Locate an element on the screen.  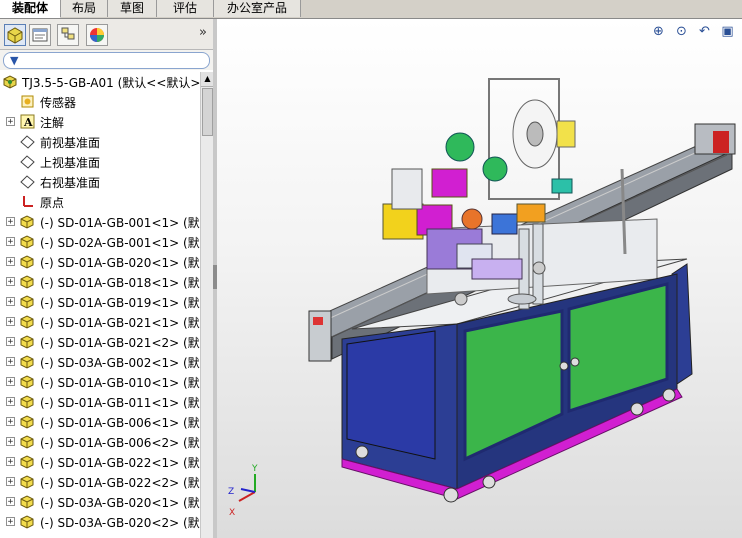
tree-item: + (-) SD-01A-GB-001<1> (默认 is located at coordinates (100, 222).